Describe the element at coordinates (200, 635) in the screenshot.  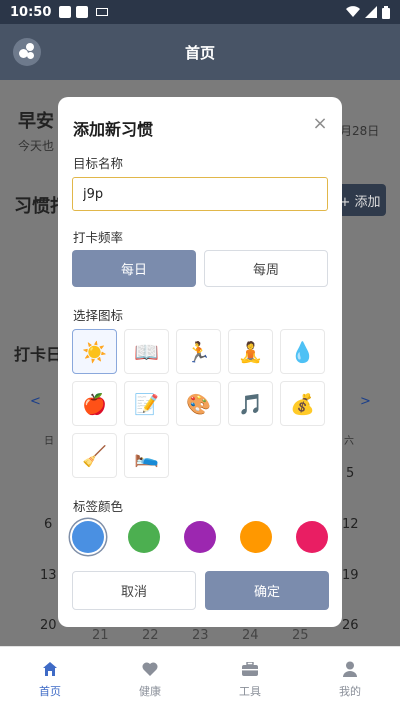
I see `calendar-day: 23` at that location.